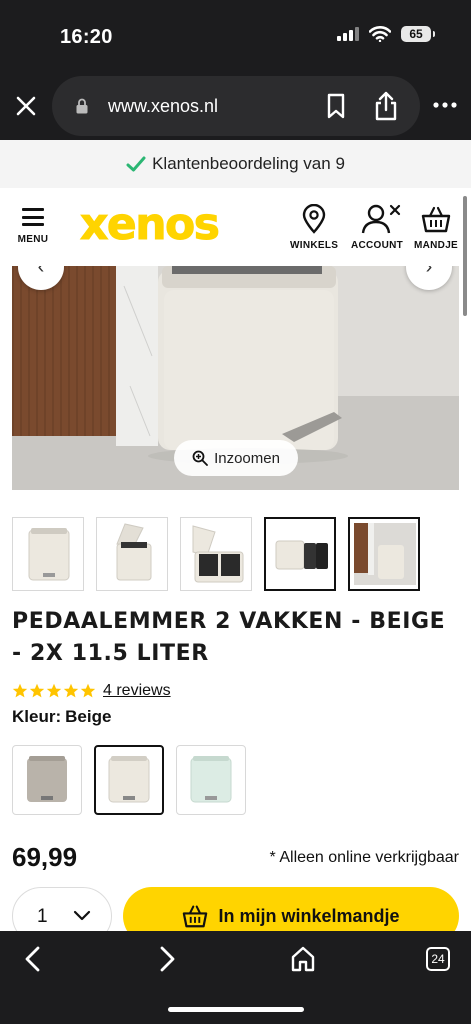  What do you see at coordinates (236, 1009) in the screenshot?
I see `home-indicator` at bounding box center [236, 1009].